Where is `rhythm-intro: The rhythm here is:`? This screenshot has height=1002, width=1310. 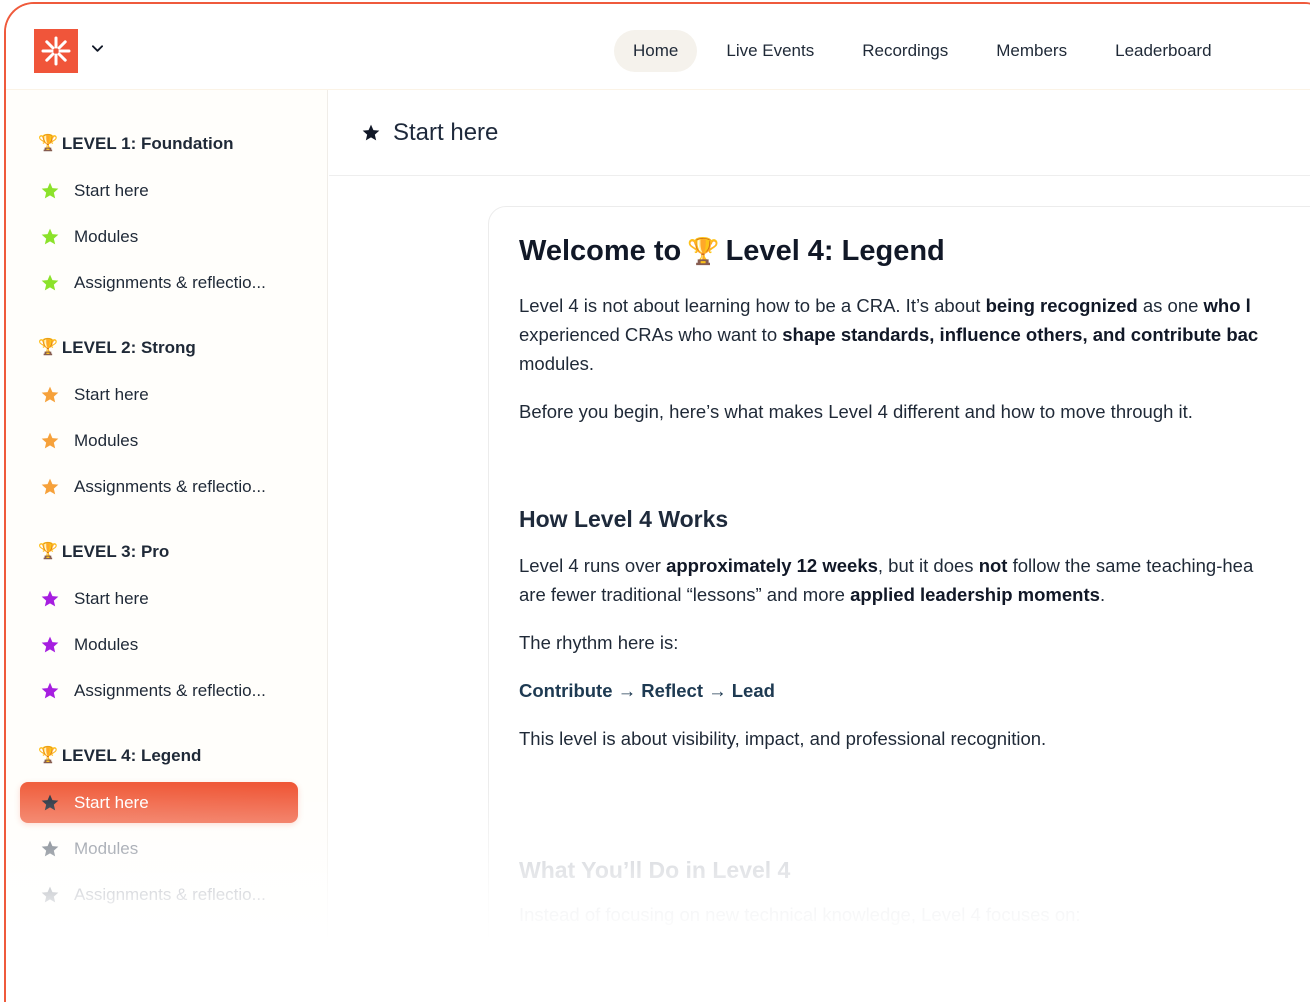
rhythm-intro: The rhythm here is: is located at coordinates (599, 642).